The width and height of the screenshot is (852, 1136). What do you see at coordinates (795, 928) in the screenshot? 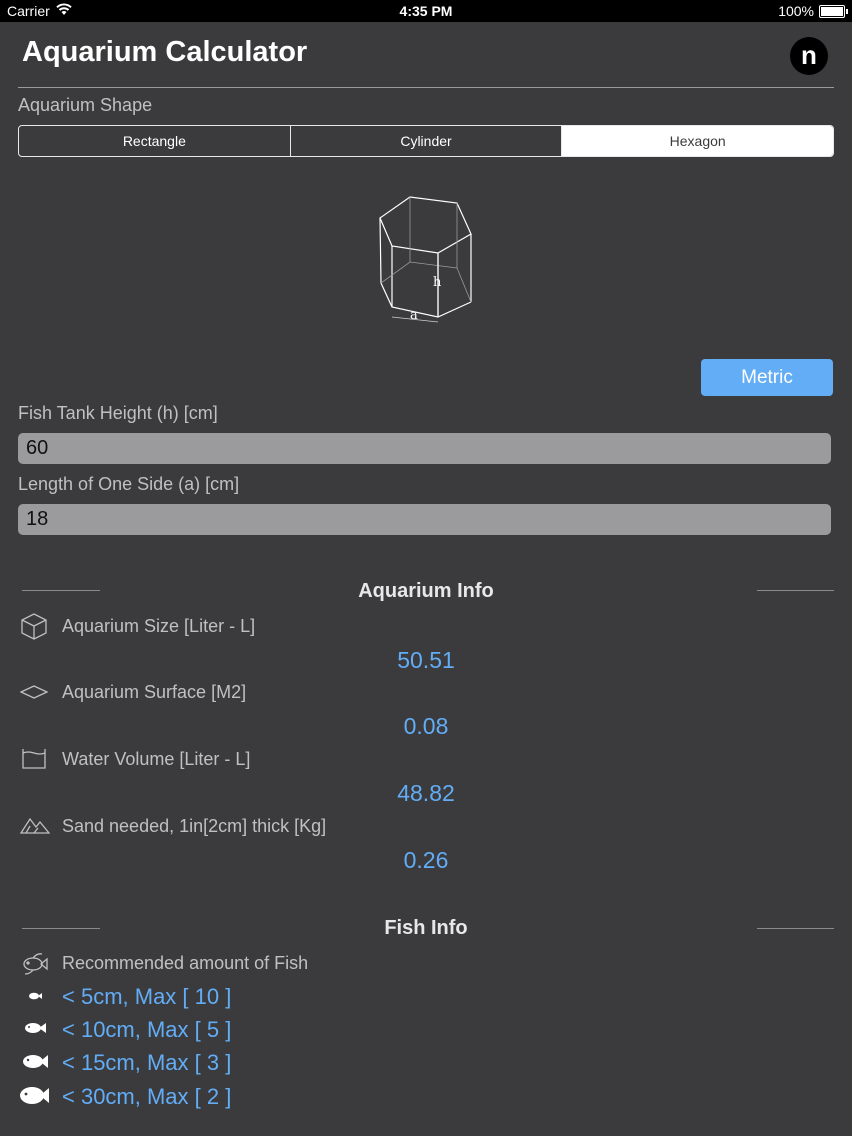
I see `fish-section-divider-right` at bounding box center [795, 928].